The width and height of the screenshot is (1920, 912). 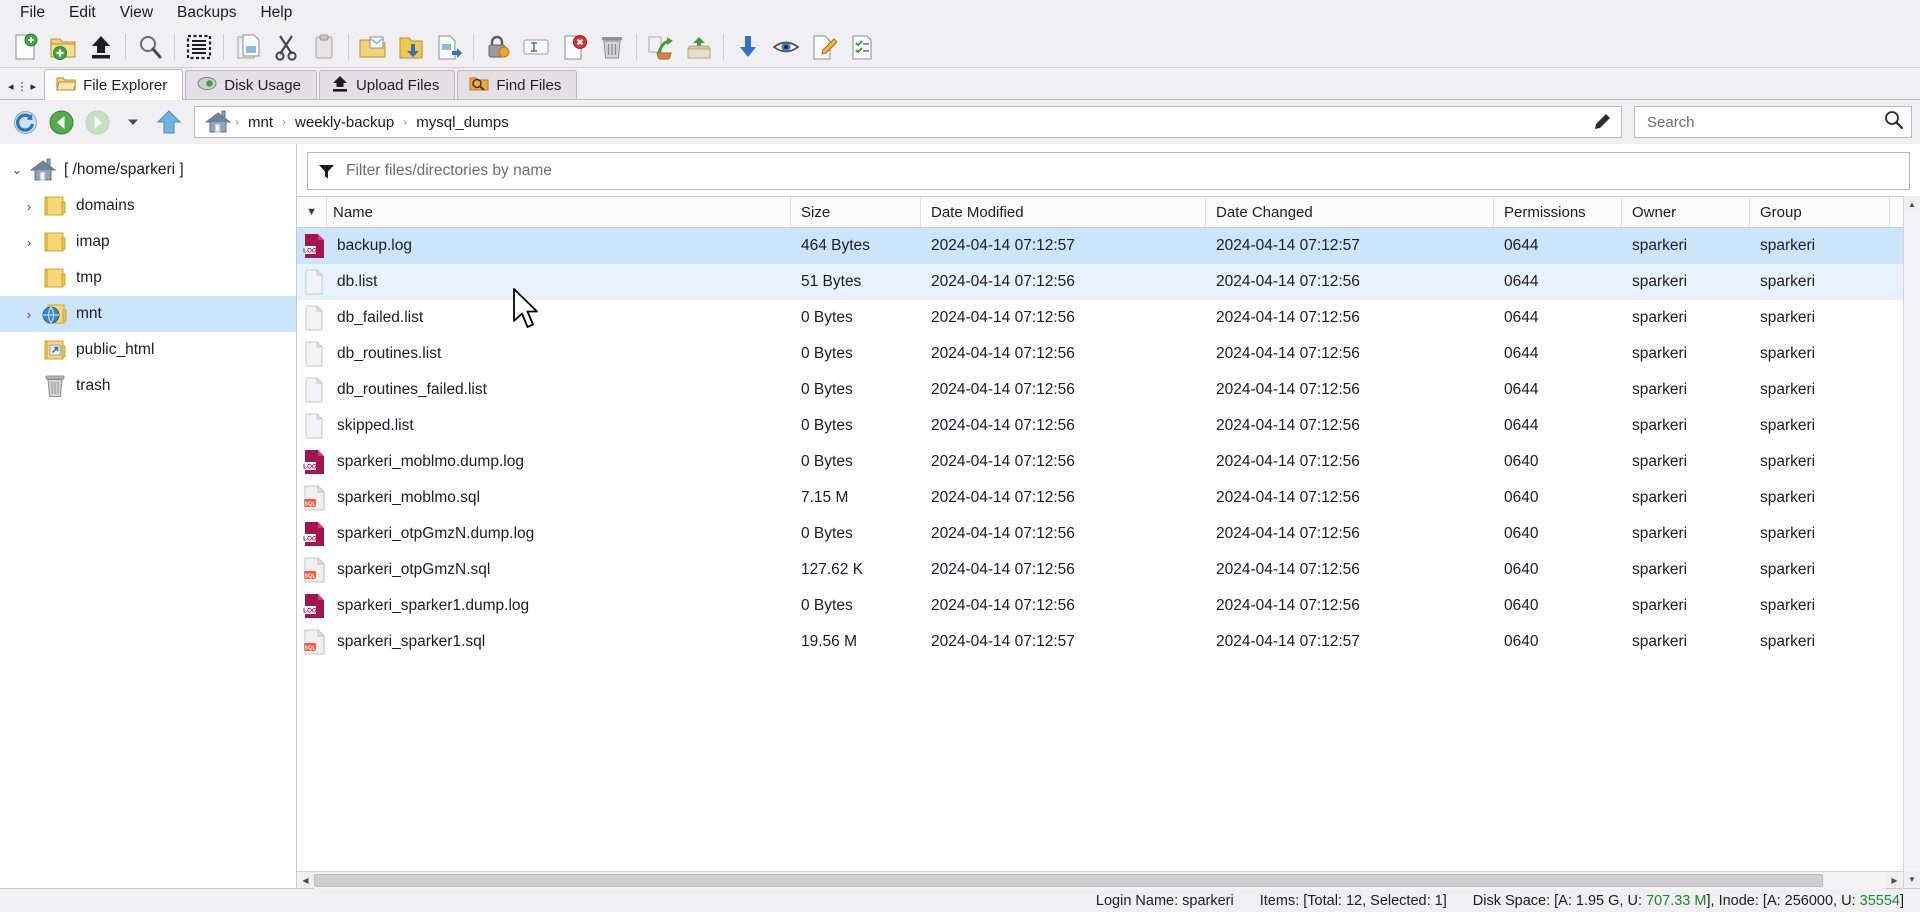 What do you see at coordinates (34, 87) in the screenshot?
I see `tab-scroll-right-icon: ▸` at bounding box center [34, 87].